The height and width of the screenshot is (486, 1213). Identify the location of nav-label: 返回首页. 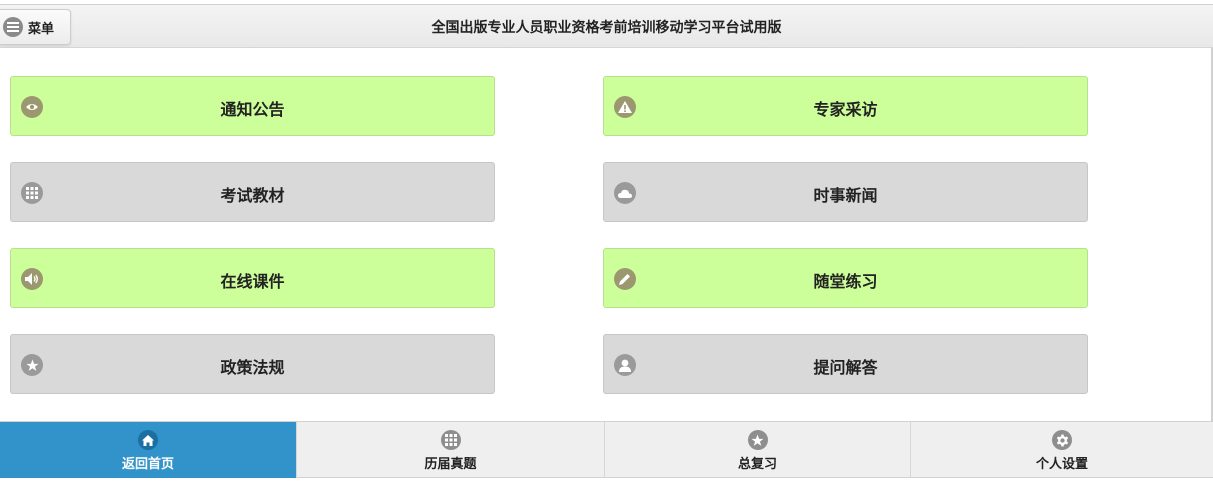
(147, 464).